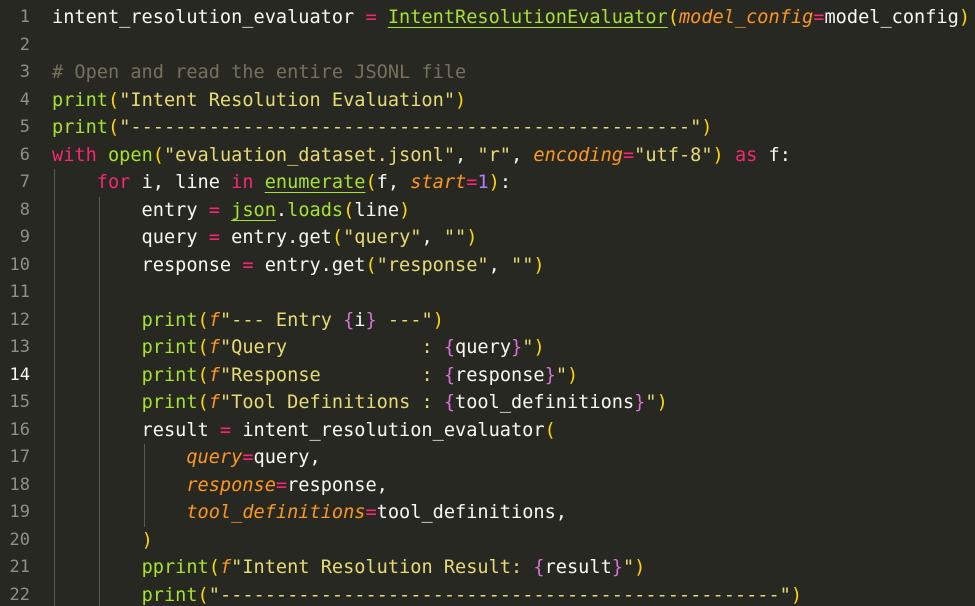  I want to click on code-line: 17 query=query,, so click(487, 458).